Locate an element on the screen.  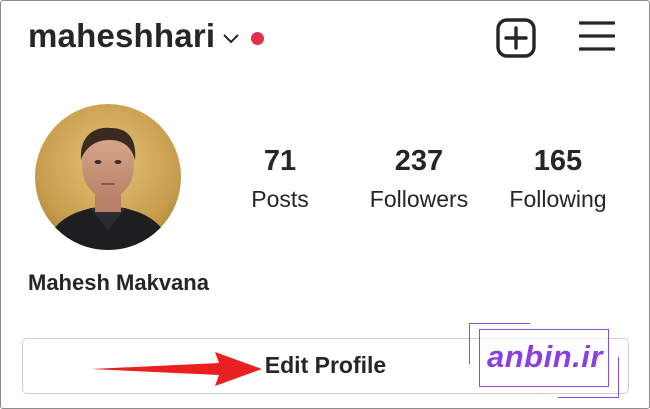
edit-profile-label: Edit Profile is located at coordinates (325, 365).